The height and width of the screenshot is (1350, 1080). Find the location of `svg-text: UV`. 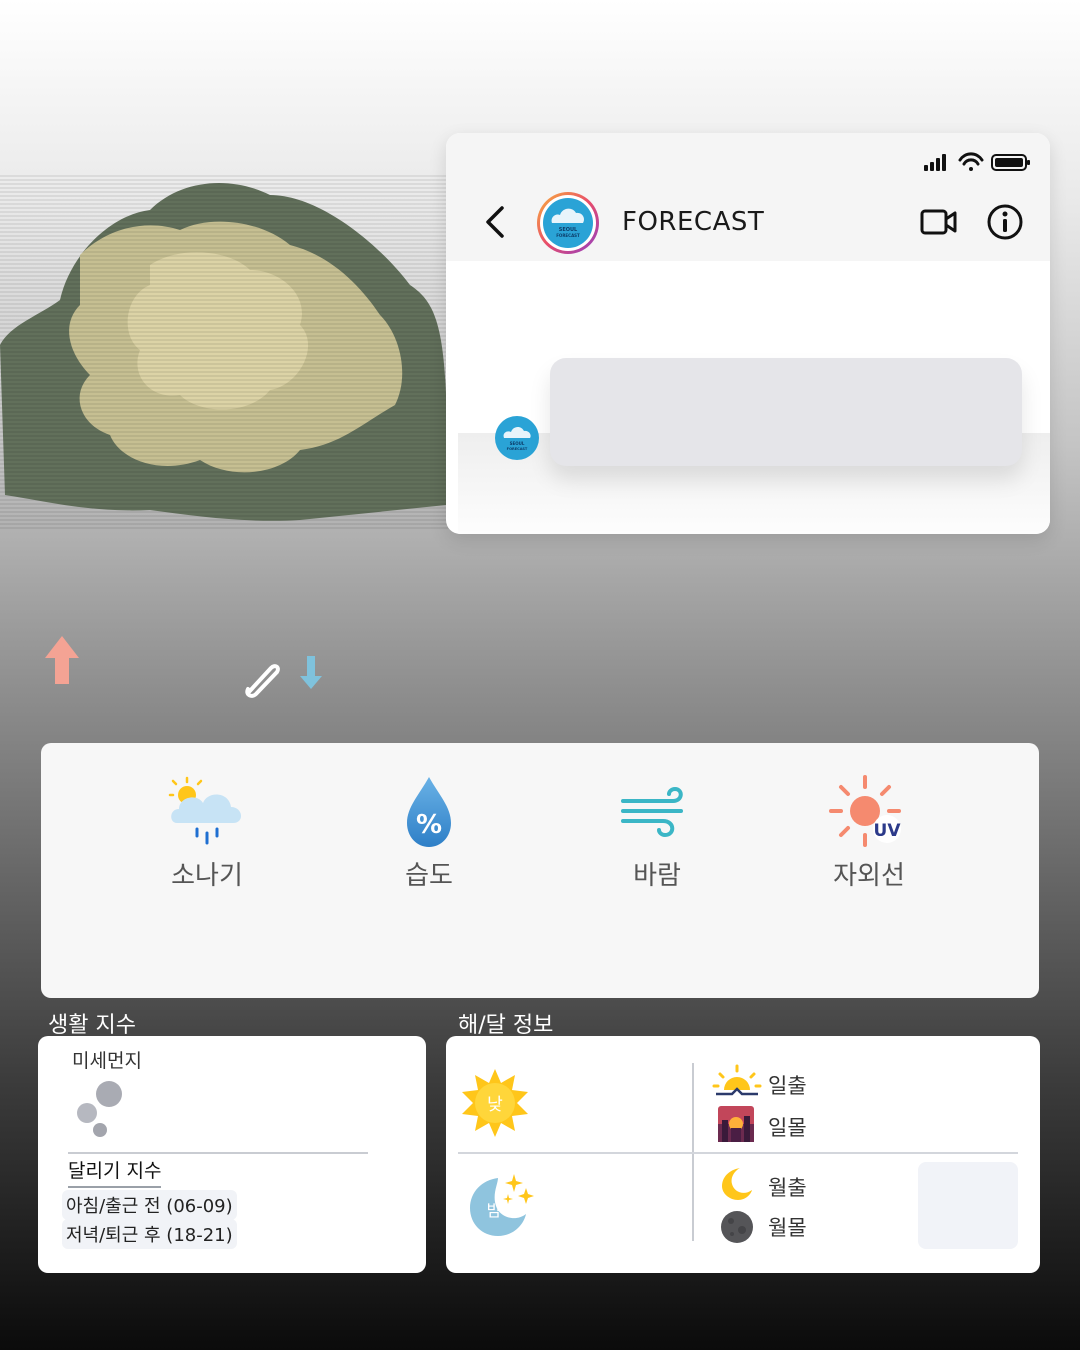

svg-text: UV is located at coordinates (888, 831).